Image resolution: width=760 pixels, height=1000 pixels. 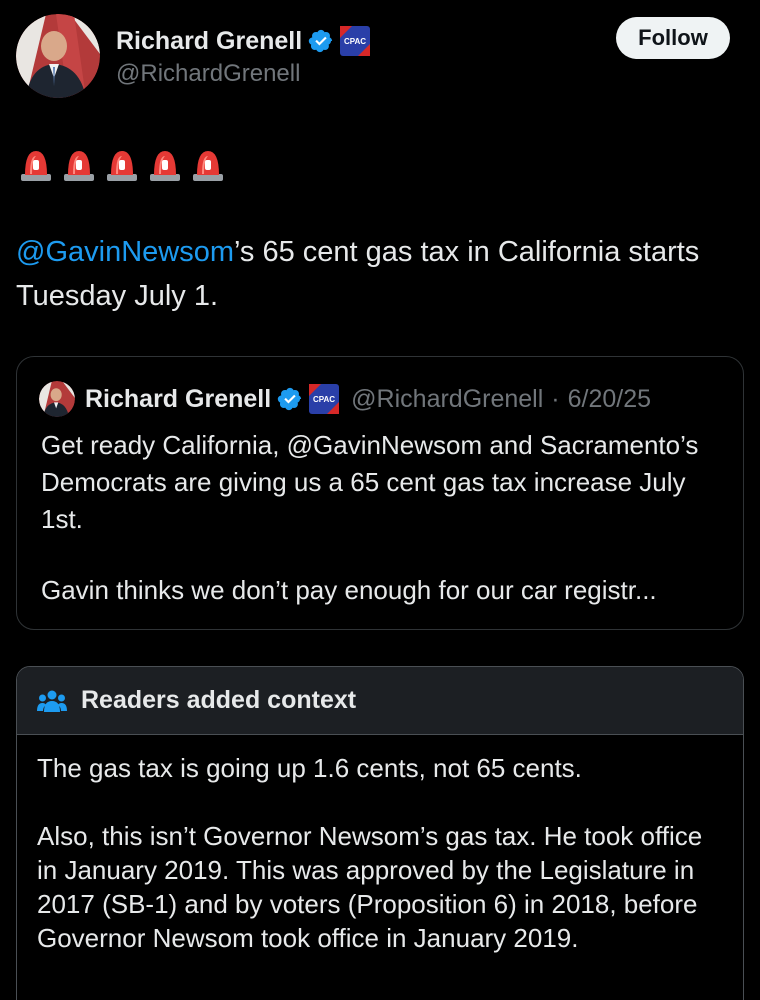 I want to click on community-note-header: Readers added context, so click(x=380, y=701).